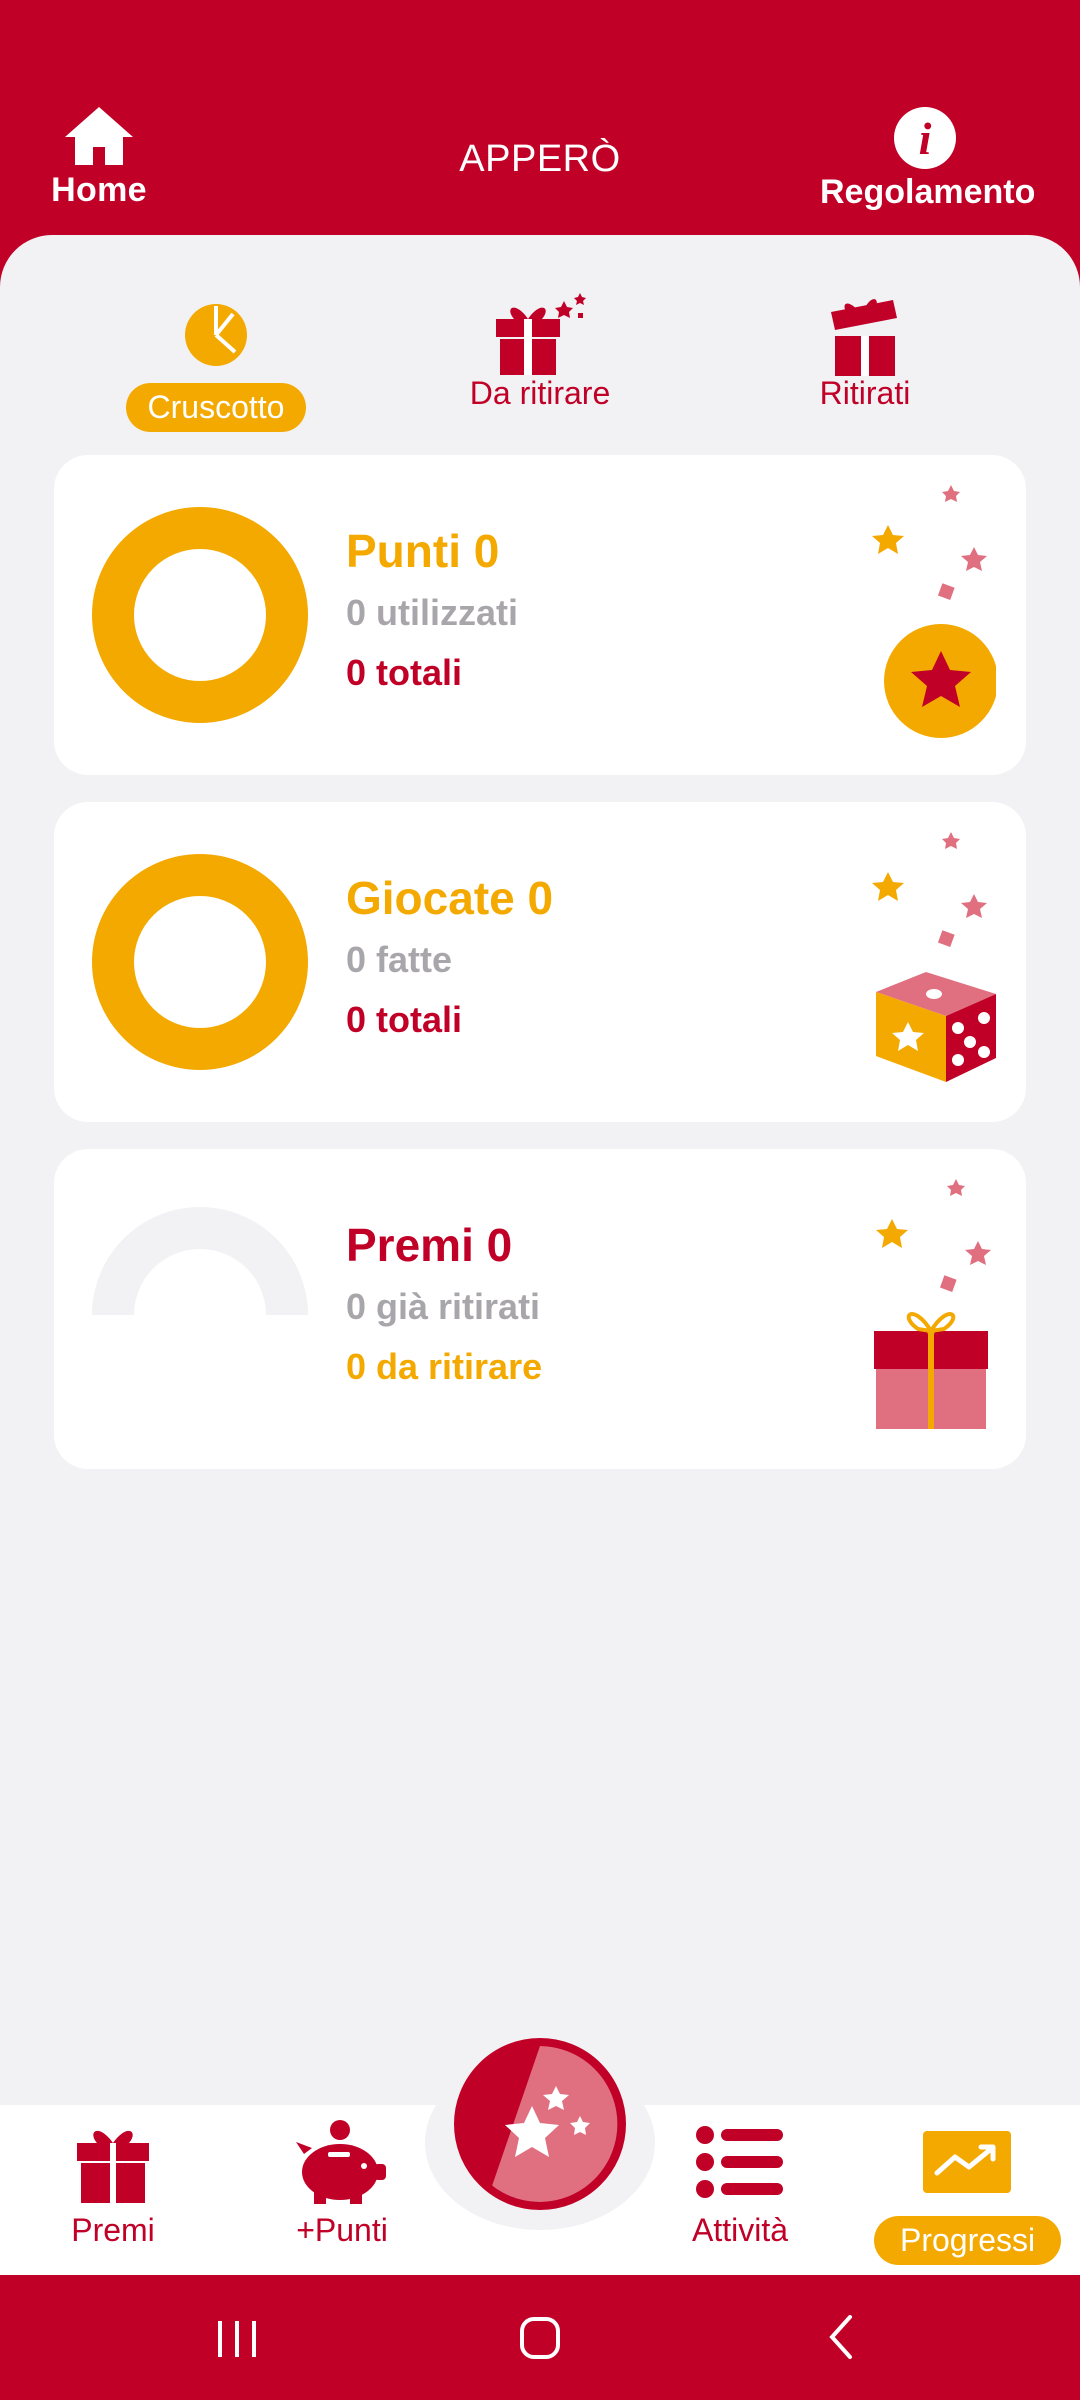  Describe the element at coordinates (443, 1306) in the screenshot. I see `prizes-collected: 0 già ritirati` at that location.